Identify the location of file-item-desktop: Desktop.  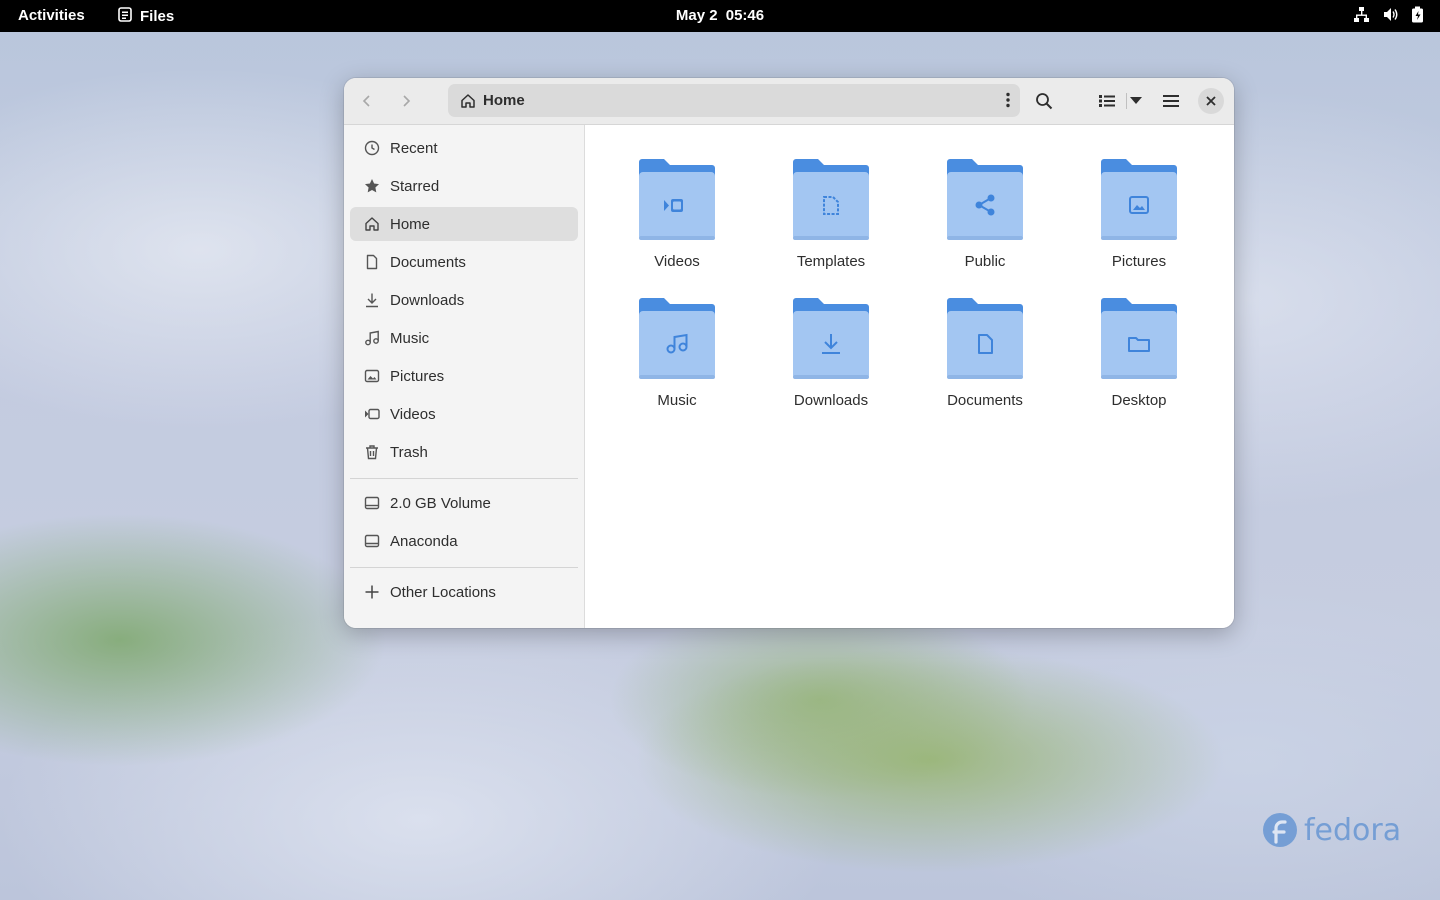
(1139, 354).